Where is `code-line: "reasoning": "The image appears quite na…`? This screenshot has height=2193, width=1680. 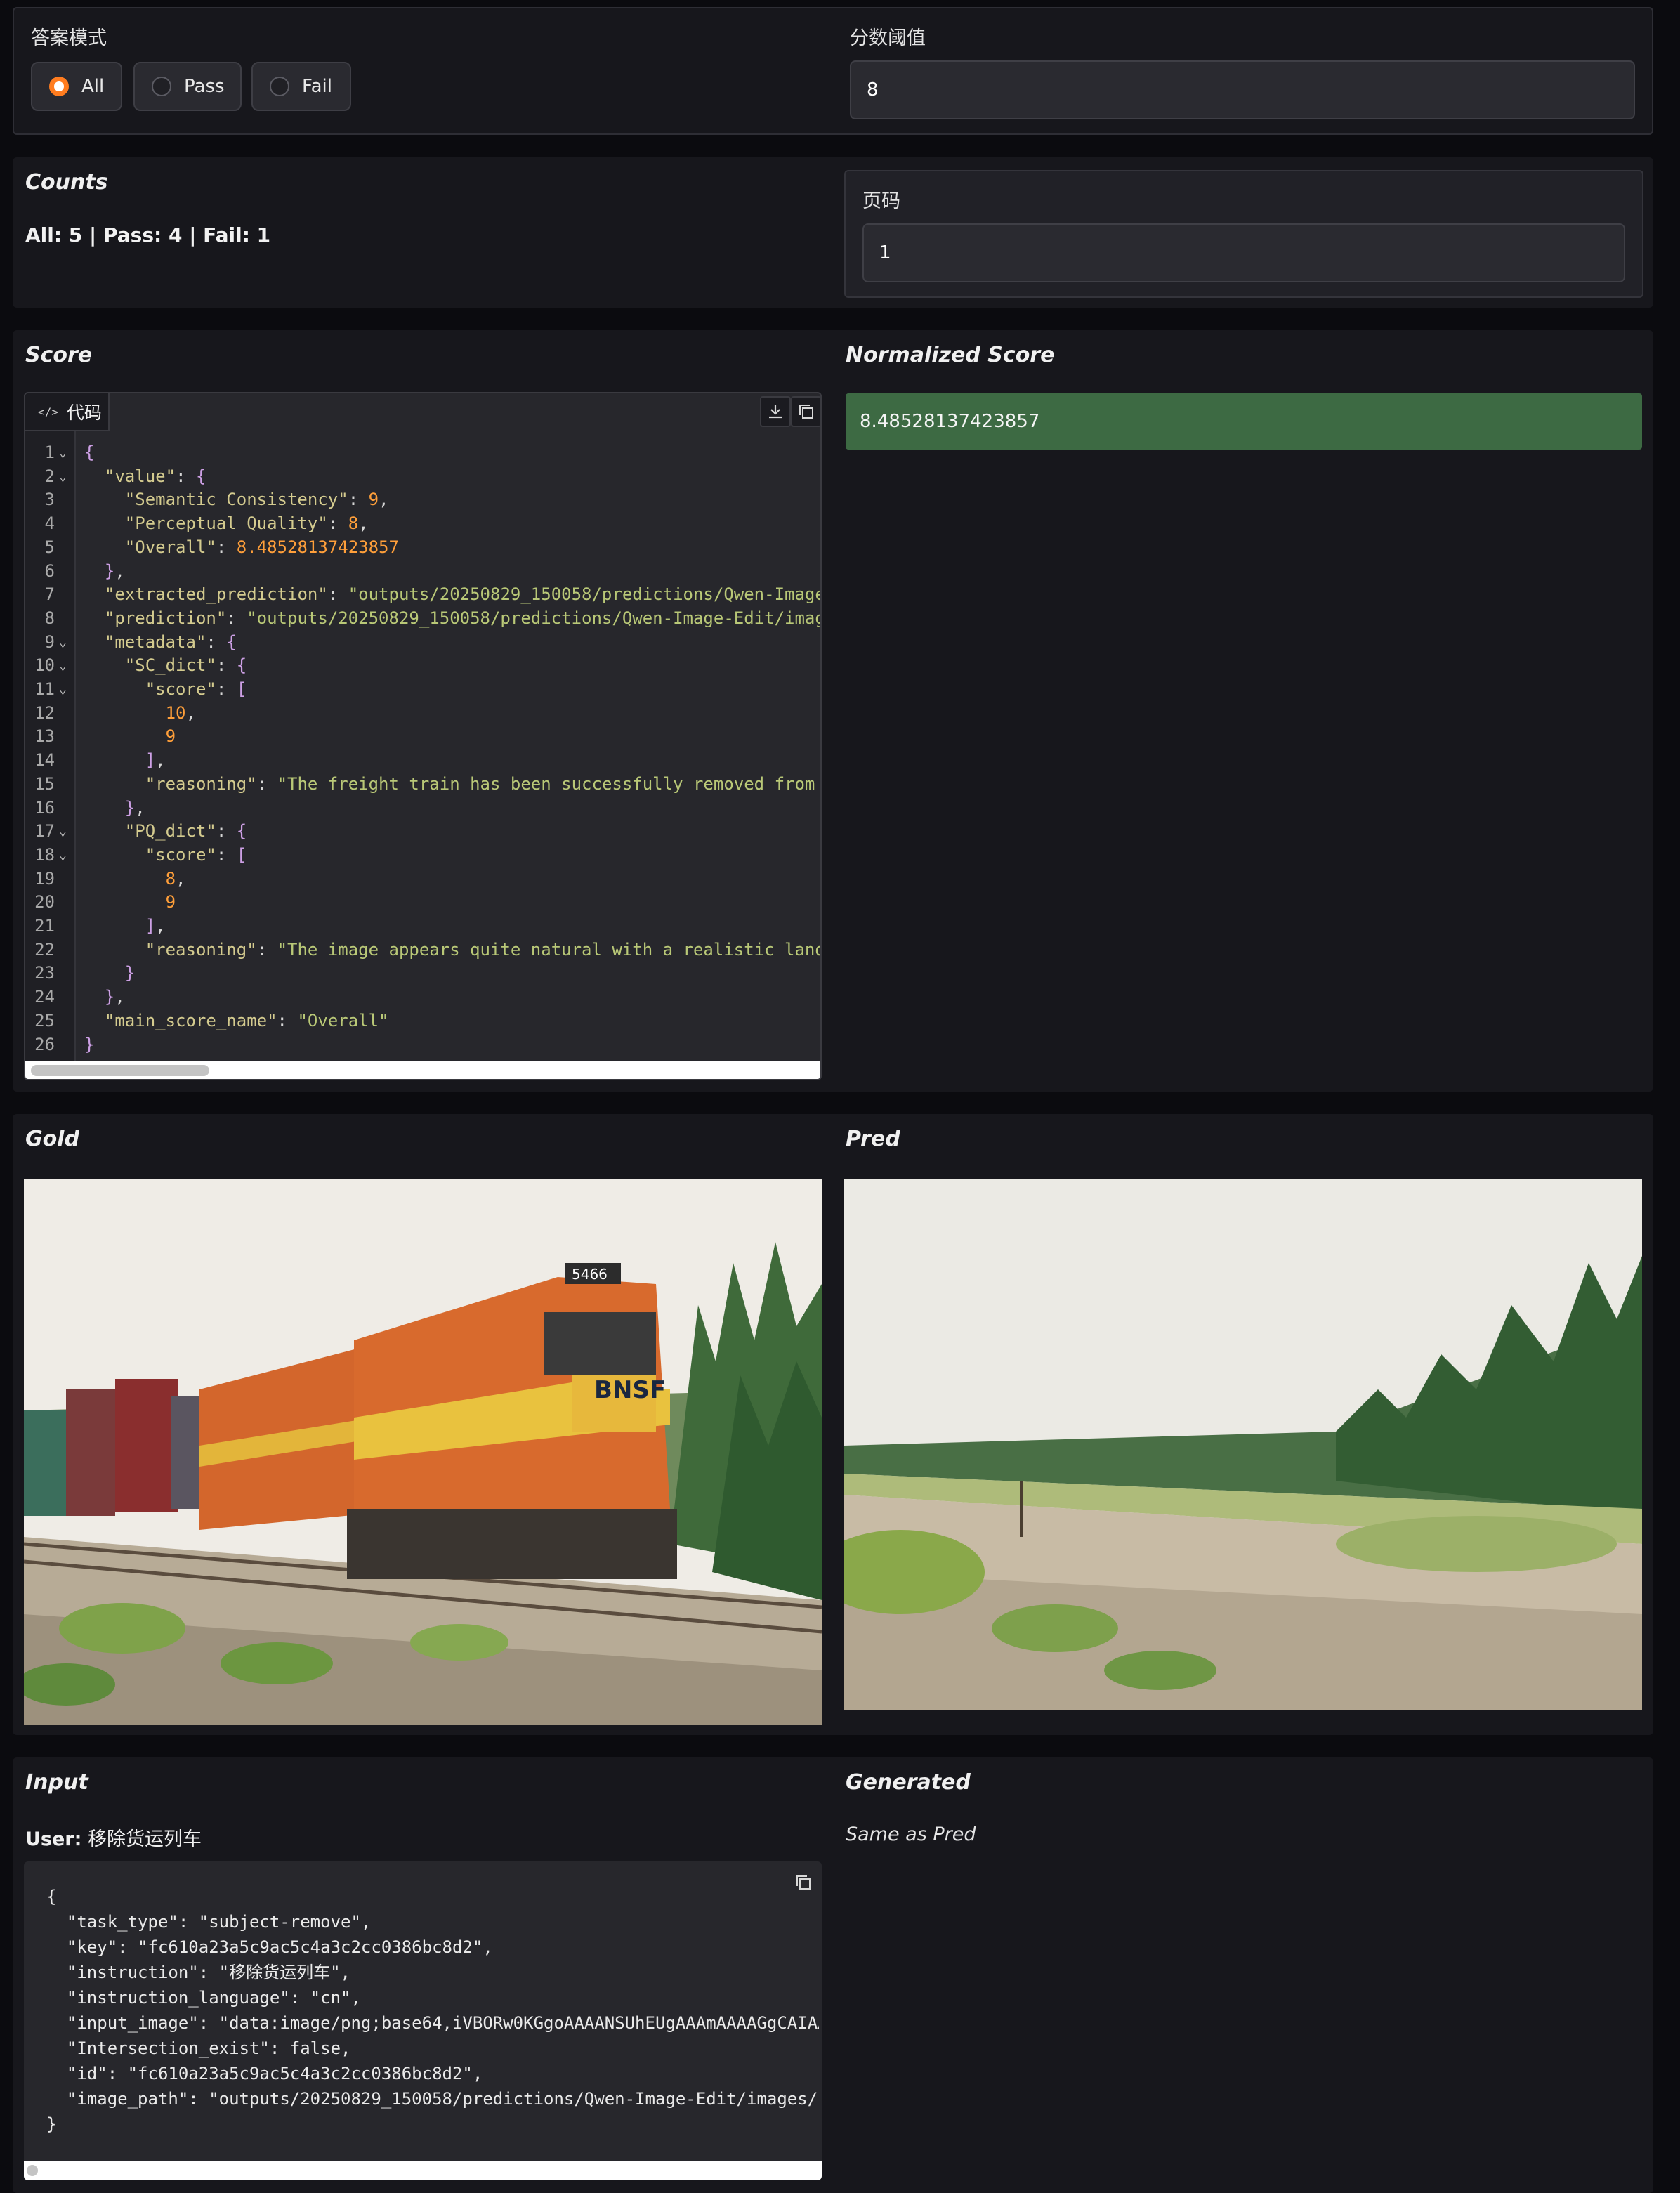 code-line: "reasoning": "The image appears quite na… is located at coordinates (483, 949).